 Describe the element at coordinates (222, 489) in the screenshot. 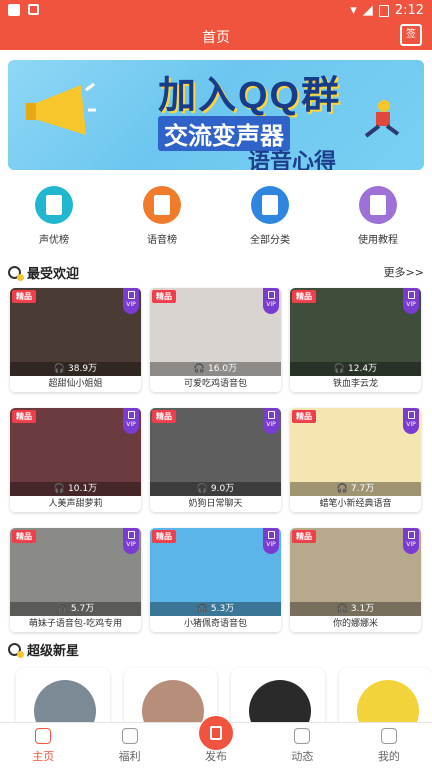

I see `play-count-value: 9.0万` at that location.